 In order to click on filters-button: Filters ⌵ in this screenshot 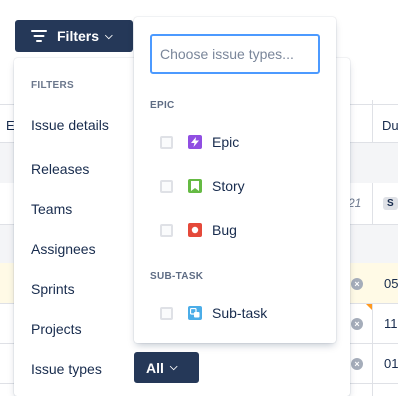, I will do `click(74, 36)`.